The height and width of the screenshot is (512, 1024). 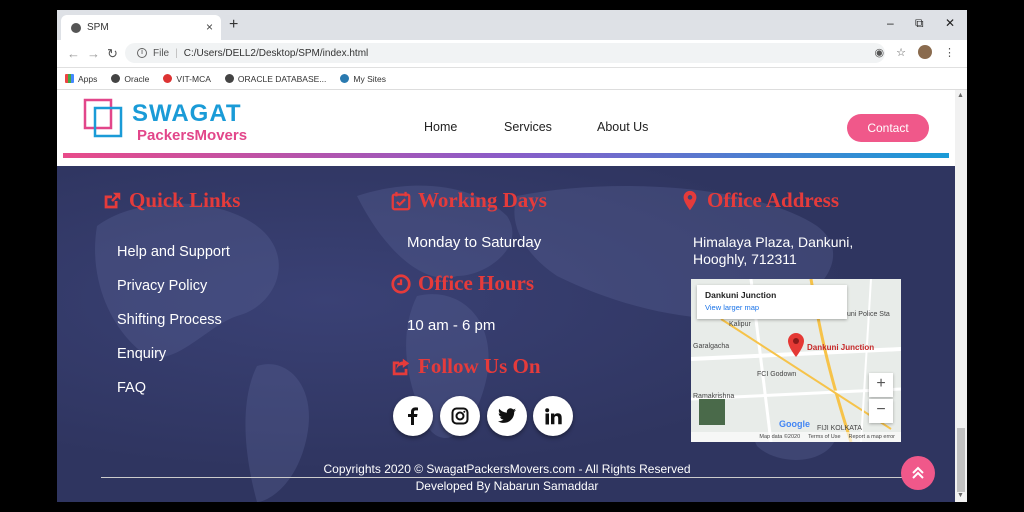 I want to click on office-address-heading: Office Address, so click(x=759, y=200).